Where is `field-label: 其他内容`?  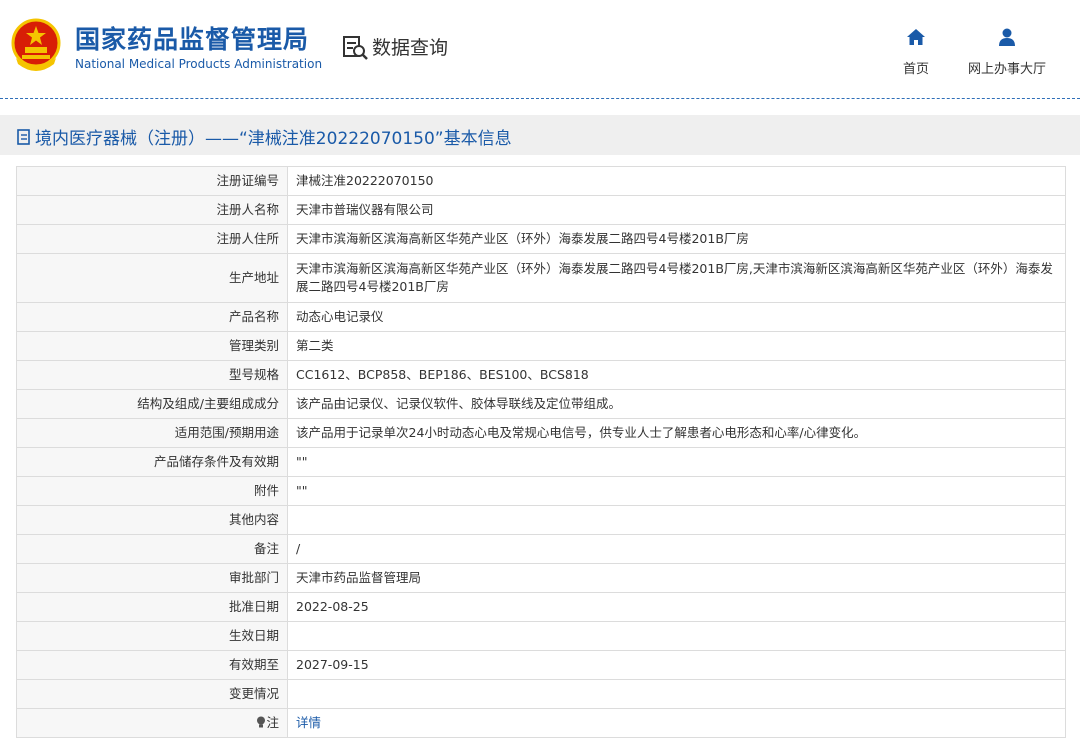 field-label: 其他内容 is located at coordinates (152, 520).